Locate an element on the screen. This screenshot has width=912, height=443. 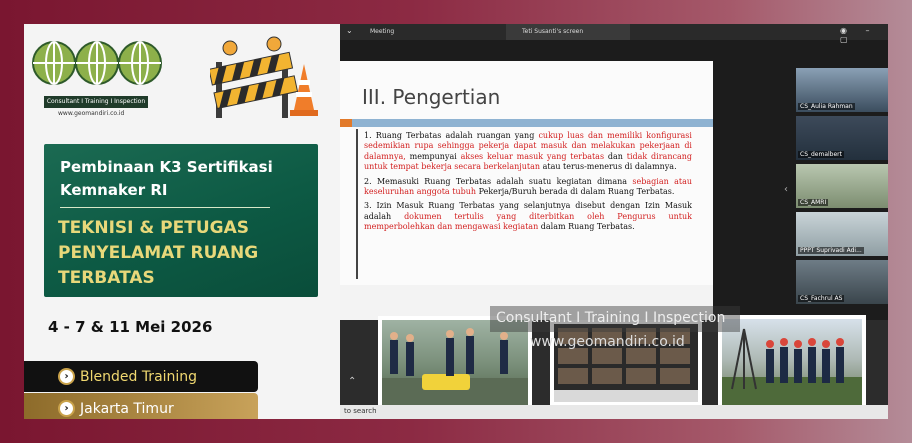
participant-name: CS_Aulia Rahman is located at coordinates (826, 106).